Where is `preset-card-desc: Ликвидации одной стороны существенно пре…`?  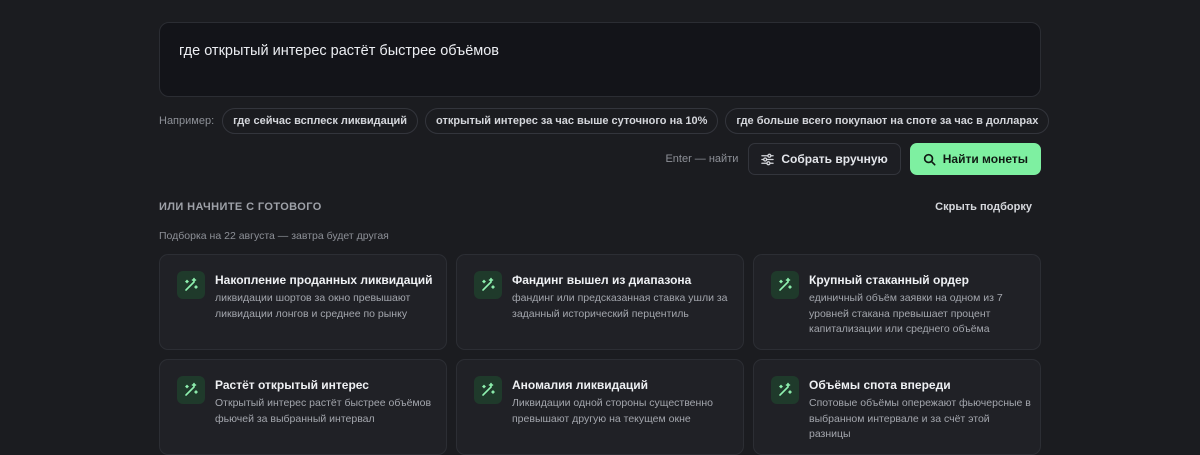
preset-card-desc: Ликвидации одной стороны существенно пре… is located at coordinates (612, 411).